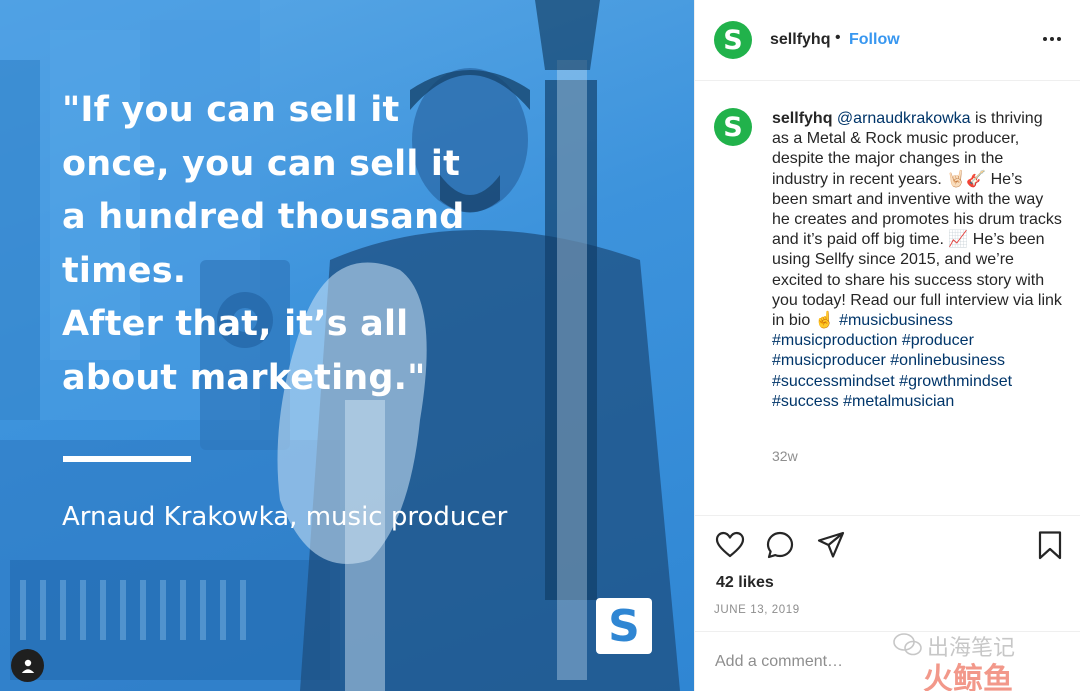 The image size is (1080, 691). What do you see at coordinates (733, 127) in the screenshot?
I see `caption-avatar: S` at bounding box center [733, 127].